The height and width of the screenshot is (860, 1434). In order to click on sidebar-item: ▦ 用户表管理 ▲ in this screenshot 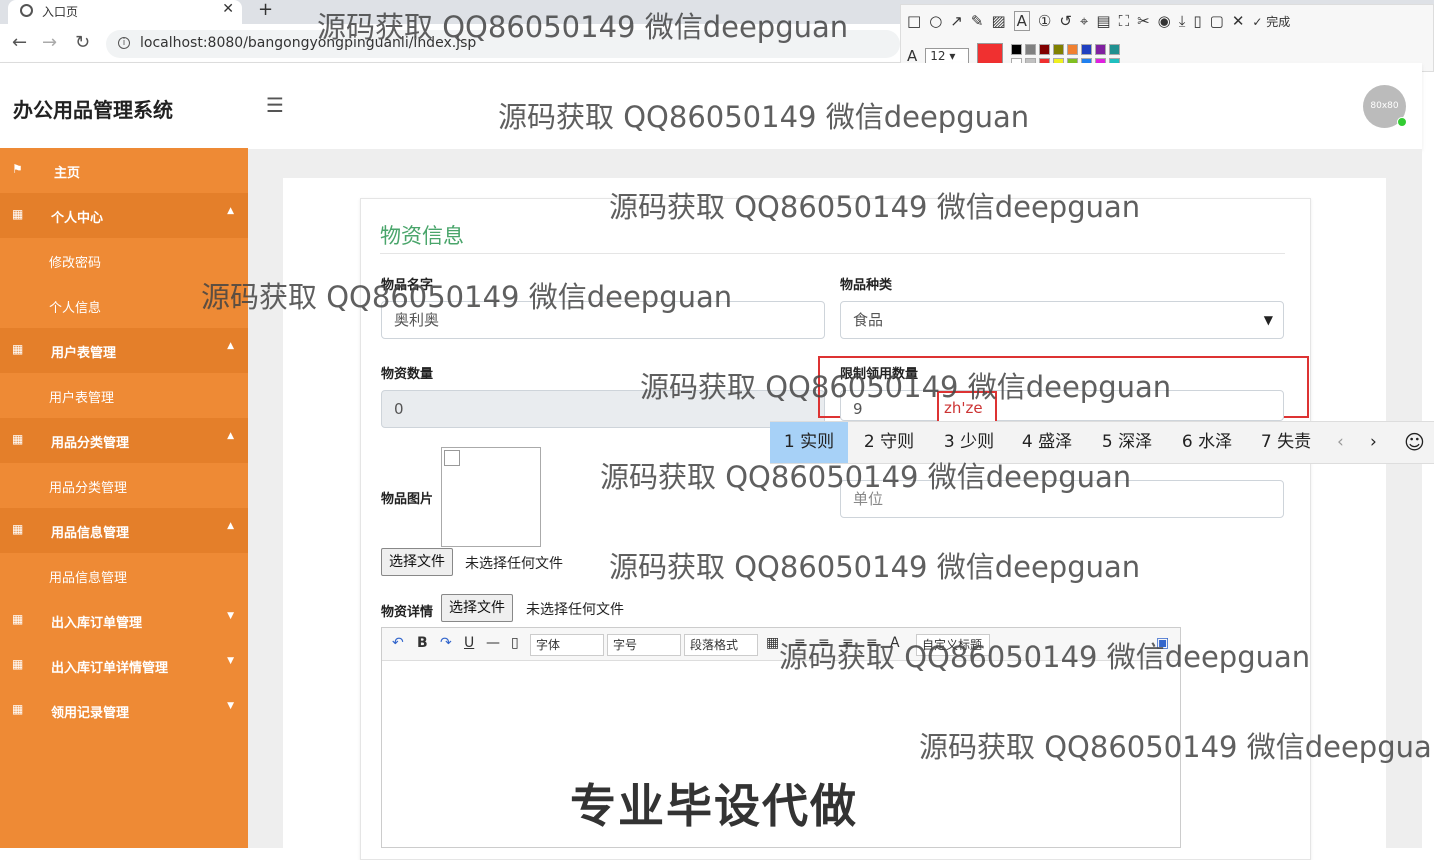, I will do `click(124, 350)`.